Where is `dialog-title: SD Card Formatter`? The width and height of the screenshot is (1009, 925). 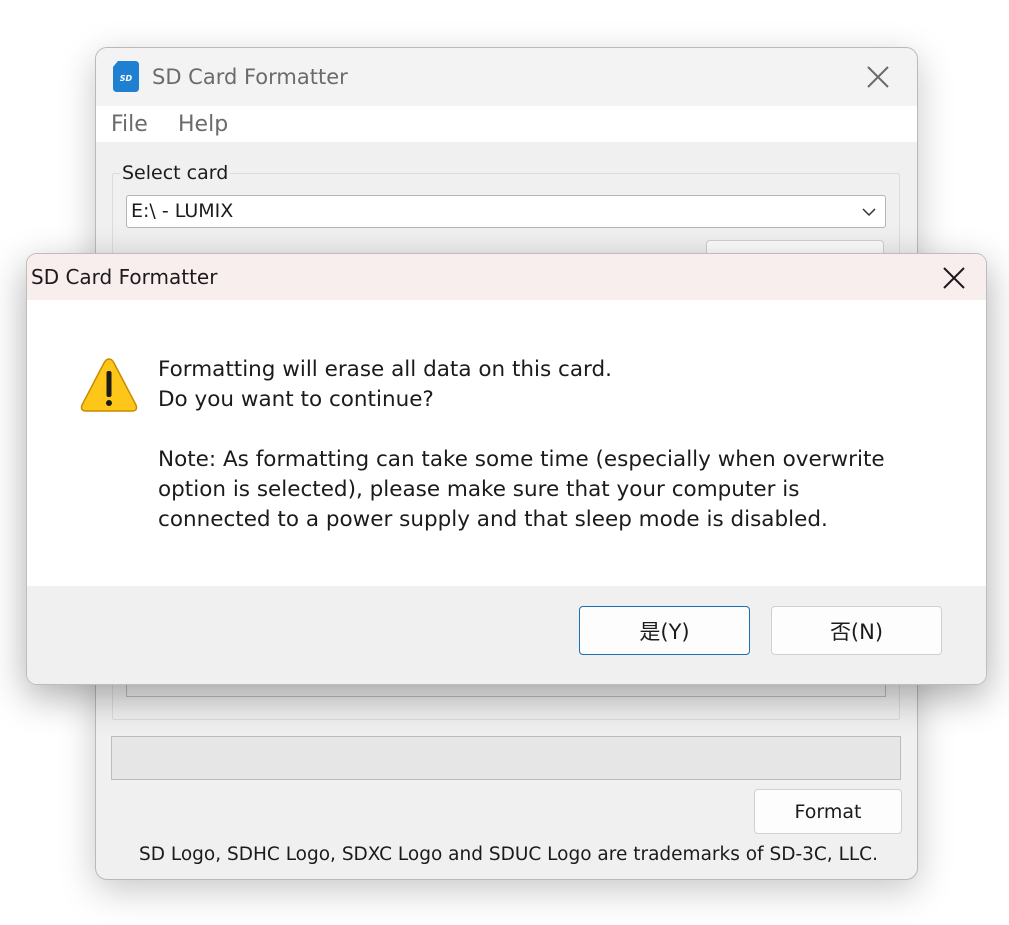
dialog-title: SD Card Formatter is located at coordinates (124, 277).